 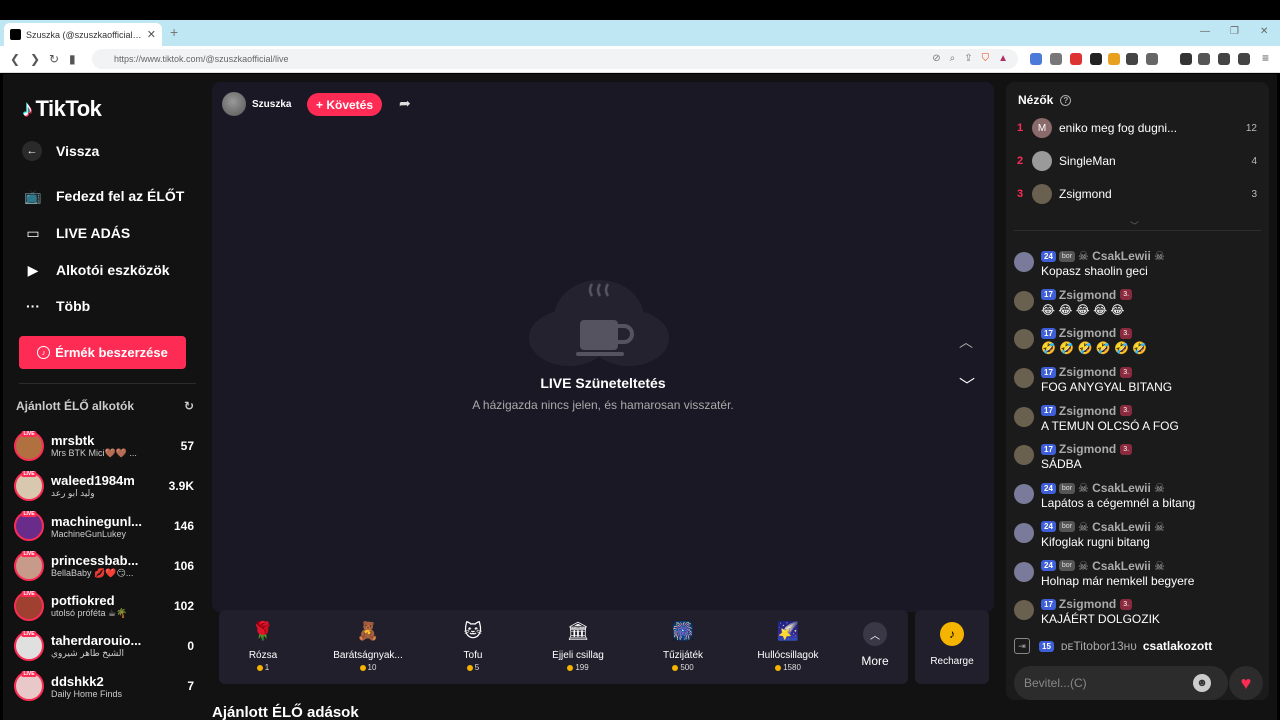 I want to click on tiktok-logo: ♪ TikTok, so click(x=62, y=109).